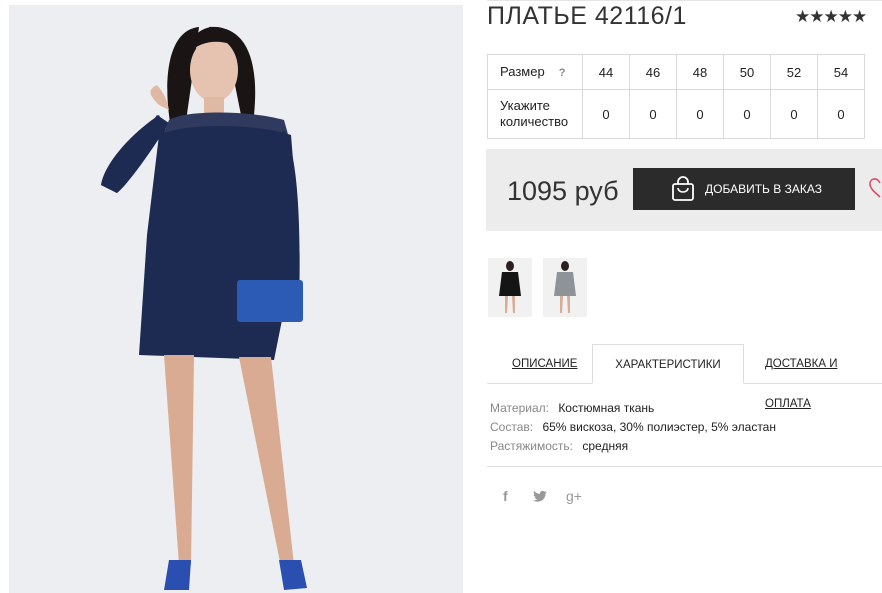 Image resolution: width=882 pixels, height=593 pixels. Describe the element at coordinates (519, 408) in the screenshot. I see `spec-material-key: Материал:` at that location.